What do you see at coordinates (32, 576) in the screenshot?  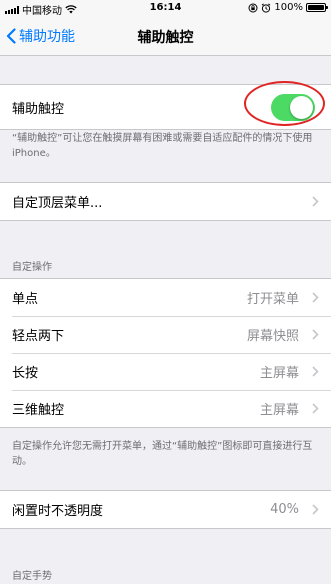 I see `custom-gestures-header: 自定手势` at bounding box center [32, 576].